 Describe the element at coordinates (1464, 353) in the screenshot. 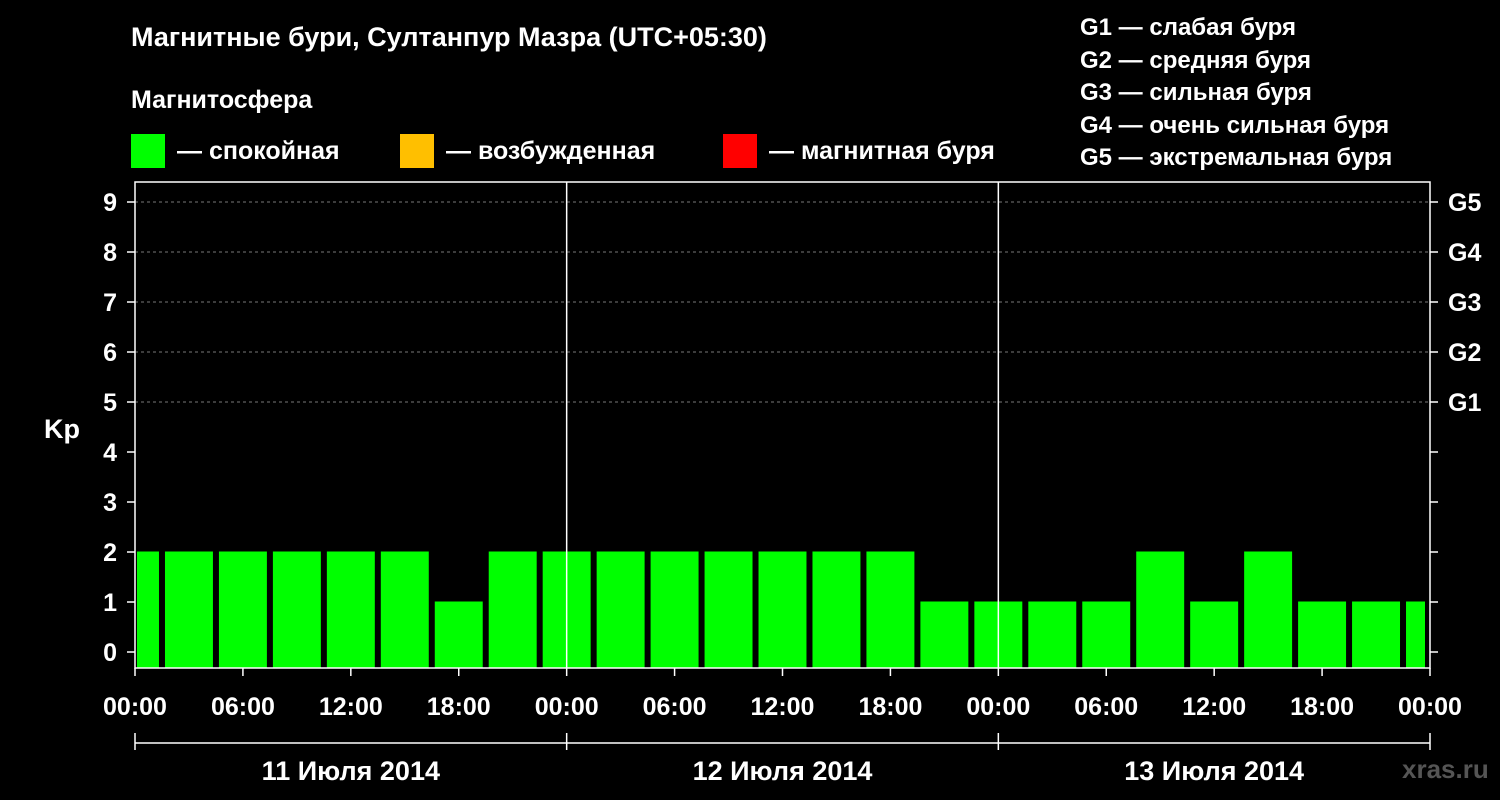

I see `storm-level-axis-label: G2` at that location.